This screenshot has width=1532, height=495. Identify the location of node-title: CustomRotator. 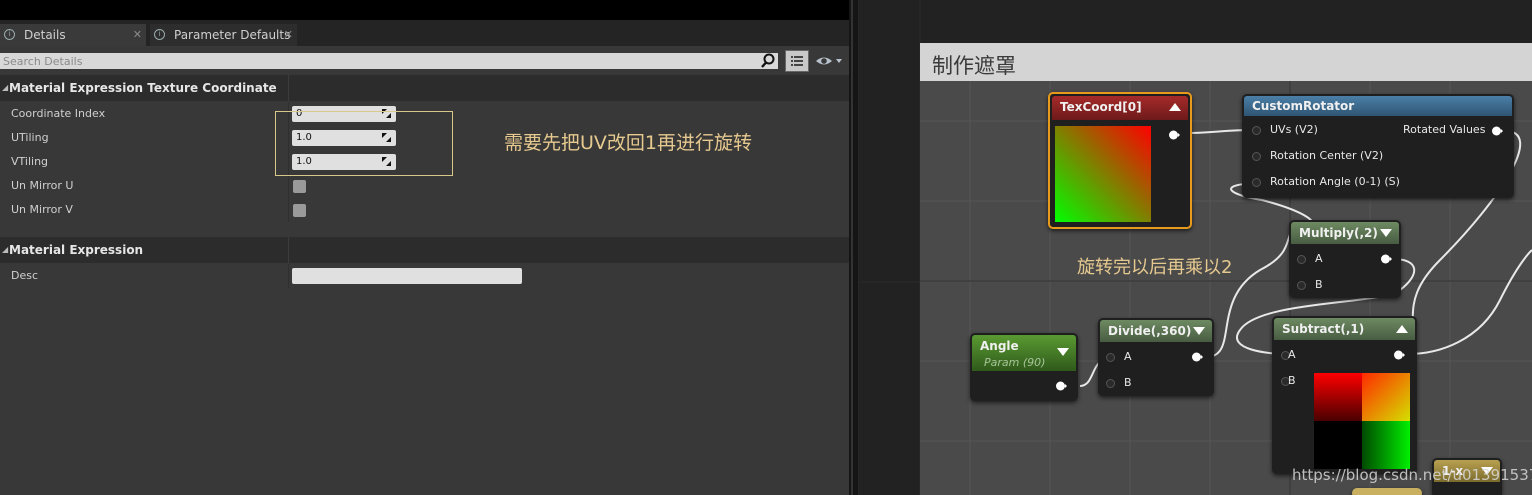
(1303, 106).